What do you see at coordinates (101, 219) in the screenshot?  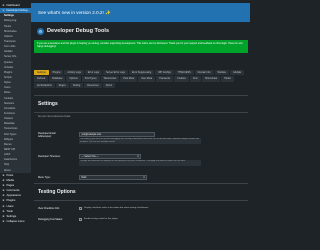 I see `option2-text: Enable testing mode for this plugin.` at bounding box center [101, 219].